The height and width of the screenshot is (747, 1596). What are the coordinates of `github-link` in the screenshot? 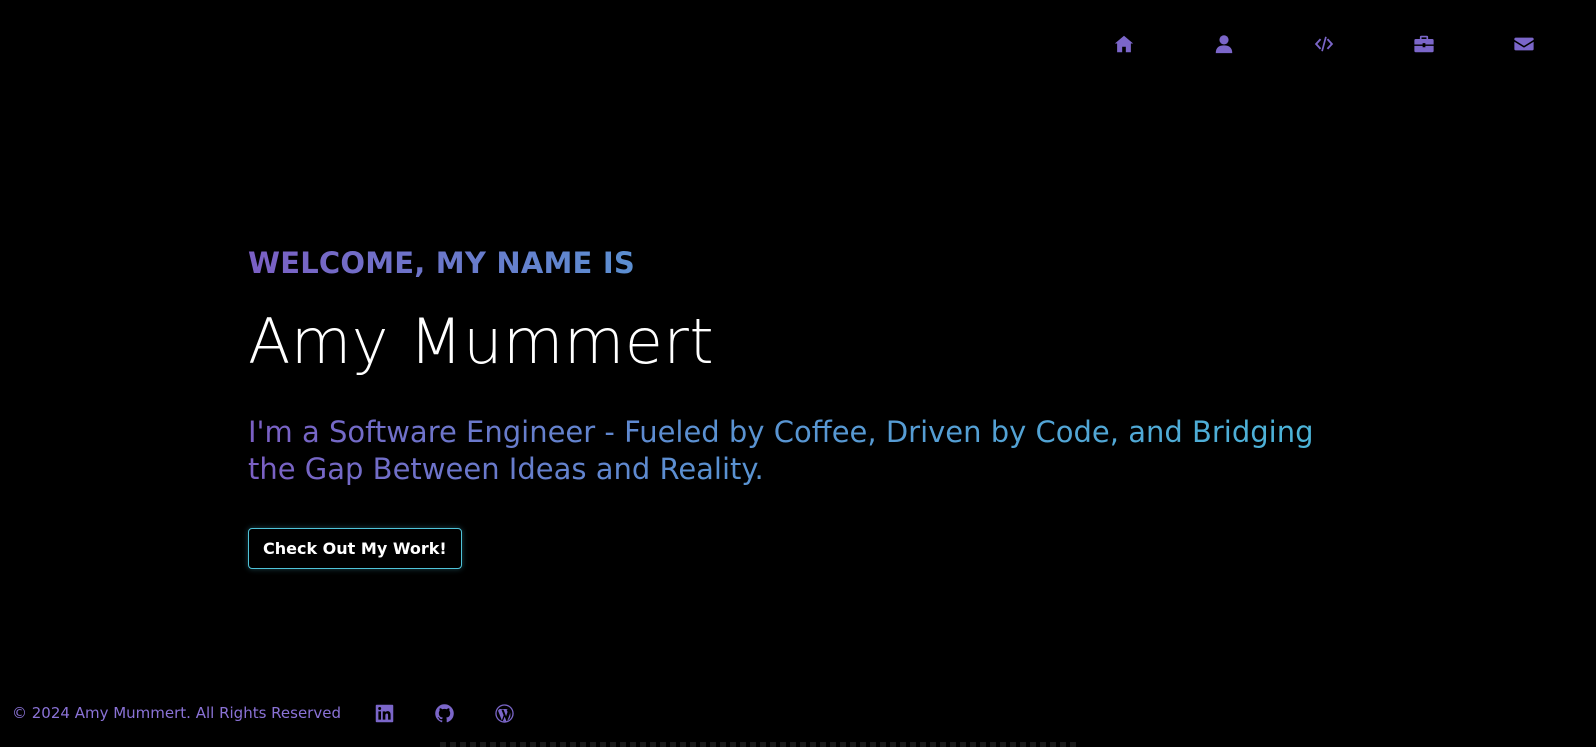 It's located at (445, 713).